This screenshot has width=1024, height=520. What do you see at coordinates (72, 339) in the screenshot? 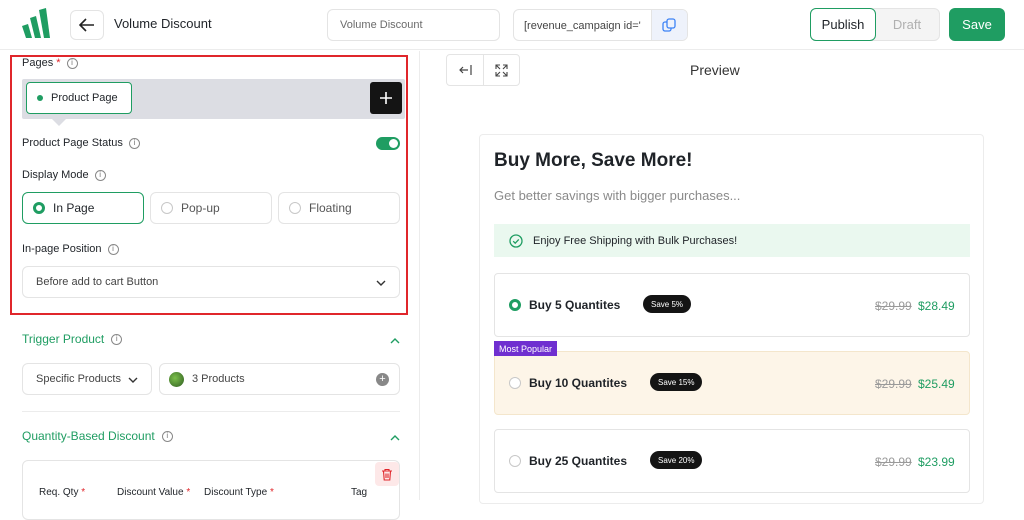
I see `trigger-product-title: Trigger Product i` at bounding box center [72, 339].